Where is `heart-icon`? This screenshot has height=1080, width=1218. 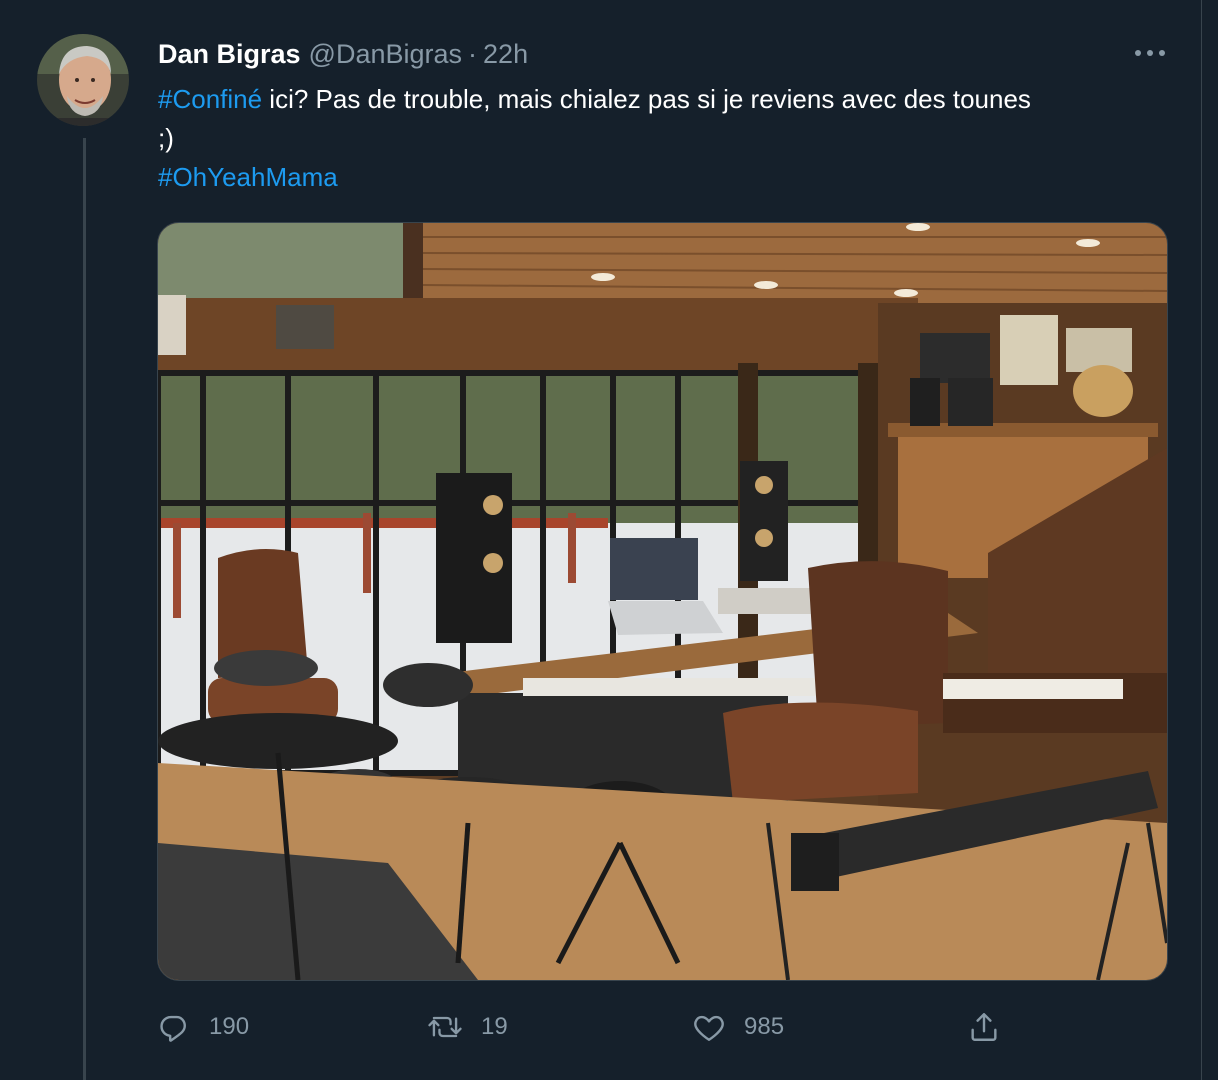
heart-icon is located at coordinates (709, 1028).